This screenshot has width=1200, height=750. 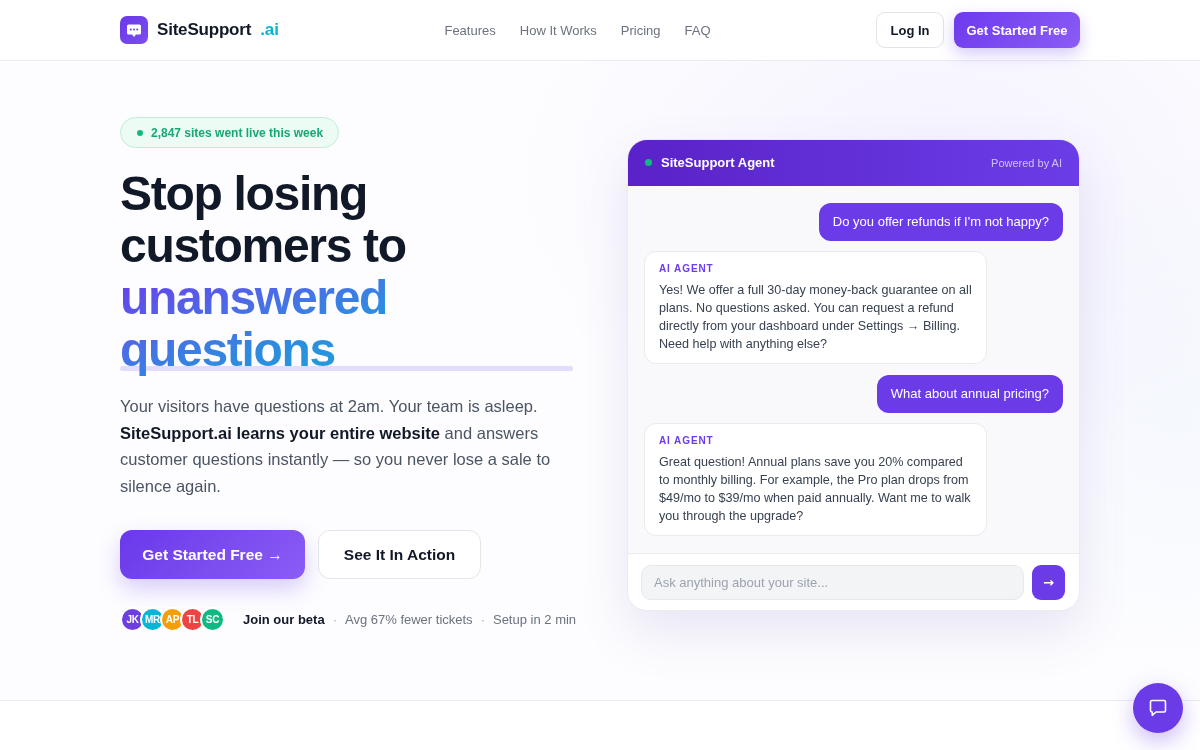 What do you see at coordinates (1048, 582) in the screenshot?
I see `send-button: →` at bounding box center [1048, 582].